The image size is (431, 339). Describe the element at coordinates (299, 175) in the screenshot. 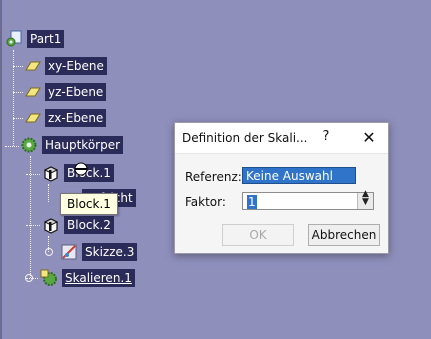

I see `reference-field: Keine Auswahl` at that location.